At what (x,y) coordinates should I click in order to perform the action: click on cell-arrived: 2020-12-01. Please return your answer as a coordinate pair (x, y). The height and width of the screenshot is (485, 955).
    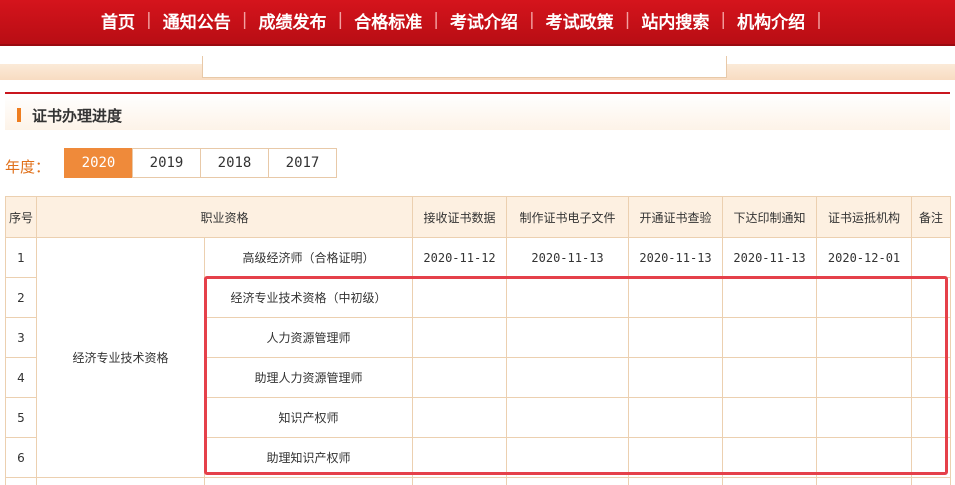
    Looking at the image, I should click on (864, 257).